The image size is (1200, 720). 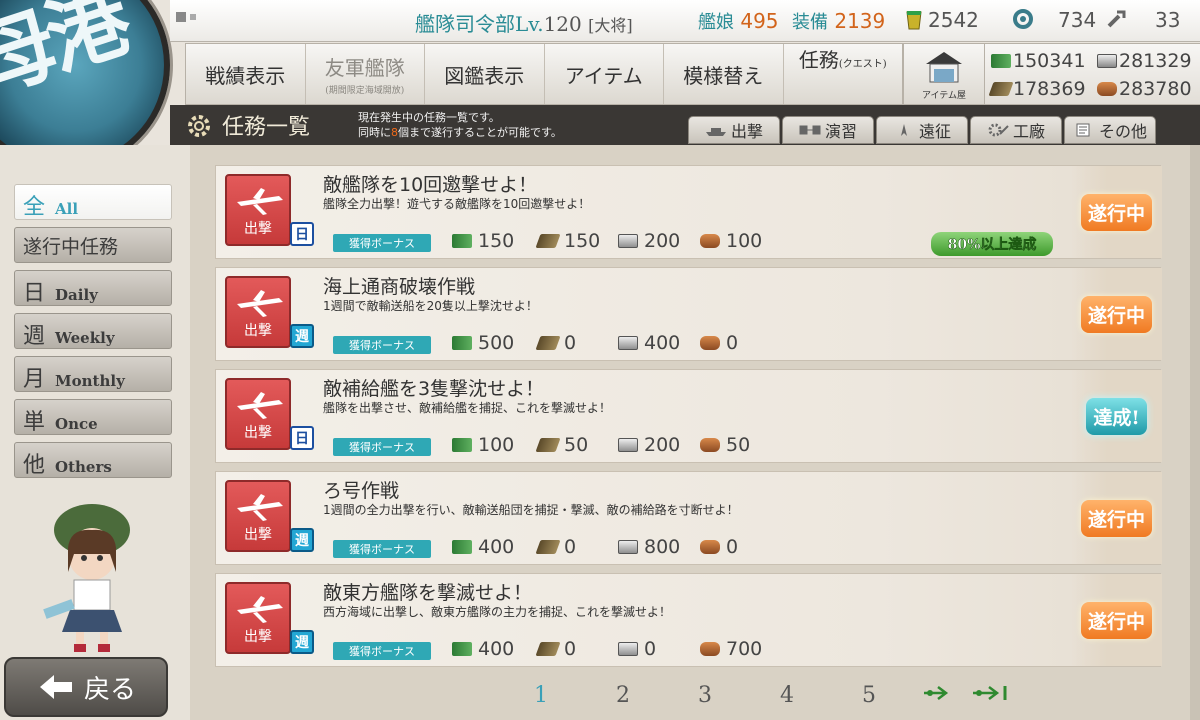 What do you see at coordinates (496, 343) in the screenshot?
I see `reward-value: 500` at bounding box center [496, 343].